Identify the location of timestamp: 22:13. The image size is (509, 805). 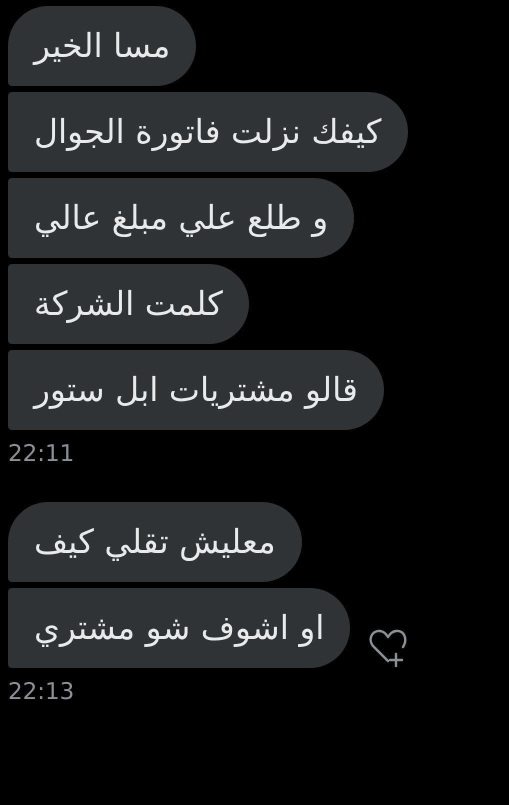
(42, 692).